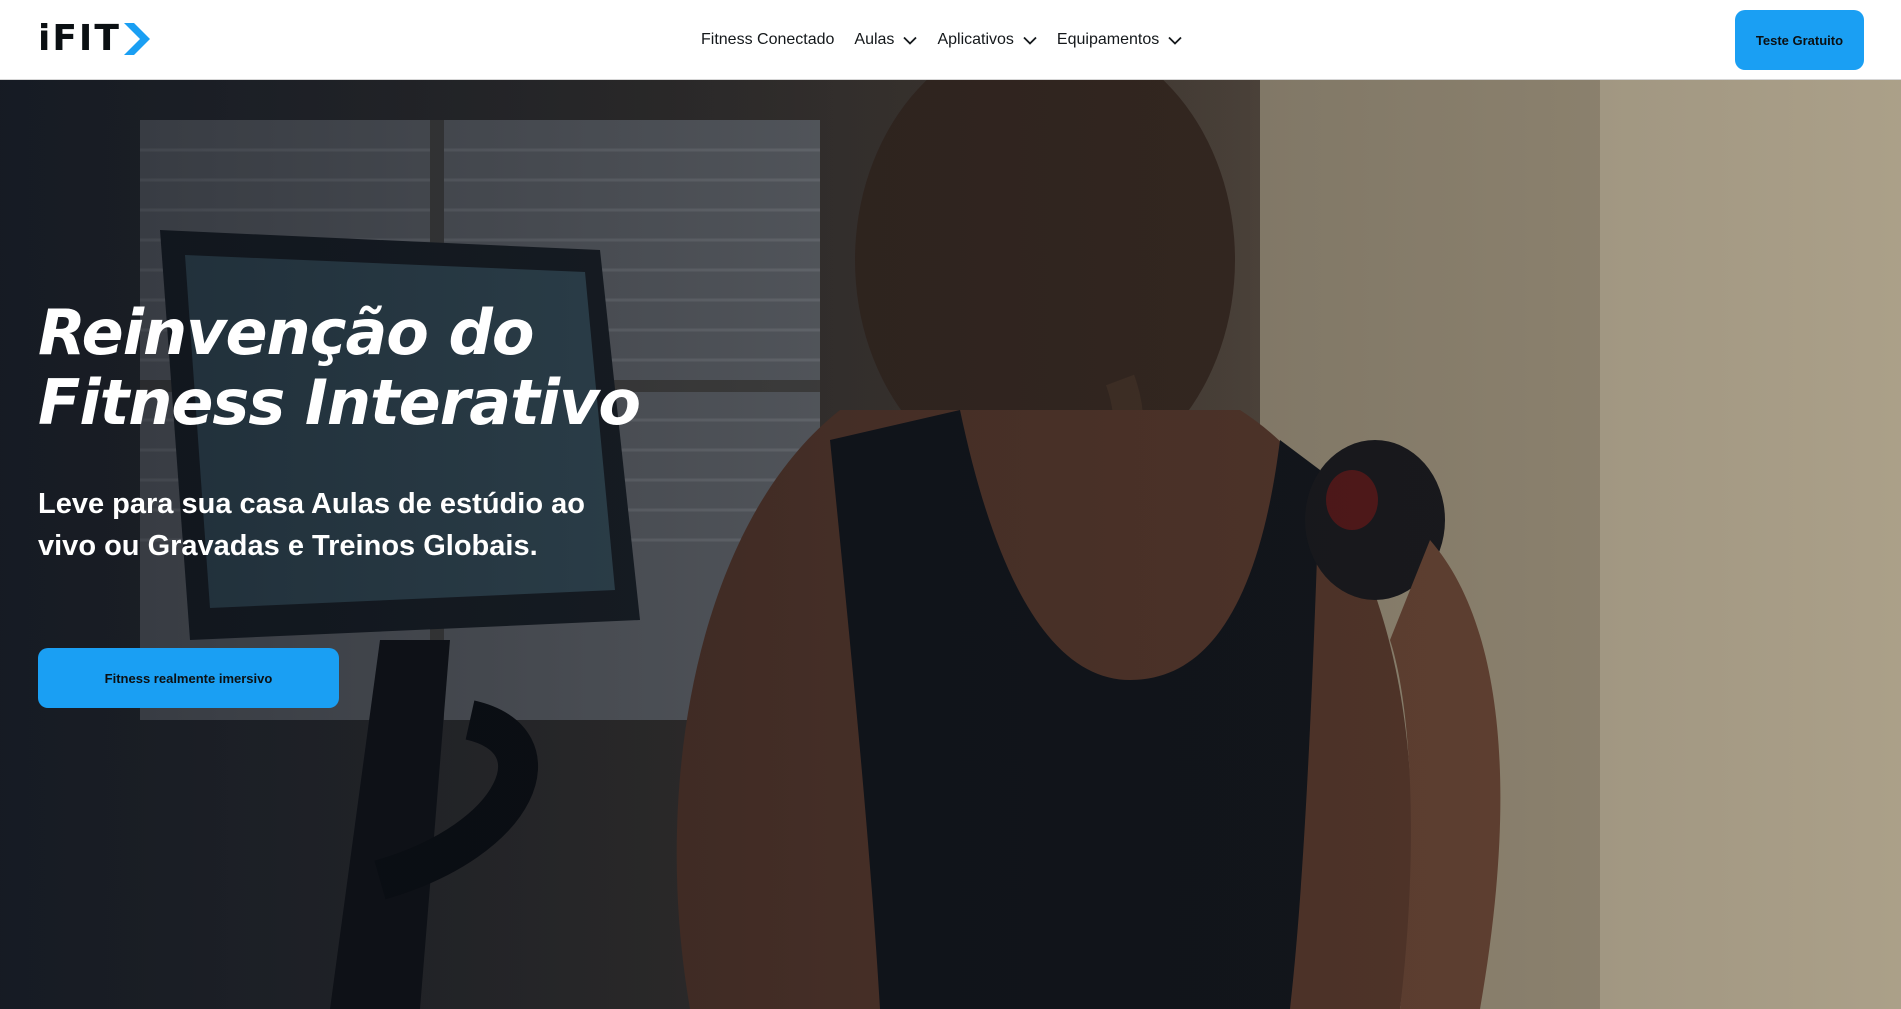 The image size is (1901, 1009). Describe the element at coordinates (288, 546) in the screenshot. I see `hero-subtitle-line-2: vivo ou Gravadas e Treinos Globais.` at that location.